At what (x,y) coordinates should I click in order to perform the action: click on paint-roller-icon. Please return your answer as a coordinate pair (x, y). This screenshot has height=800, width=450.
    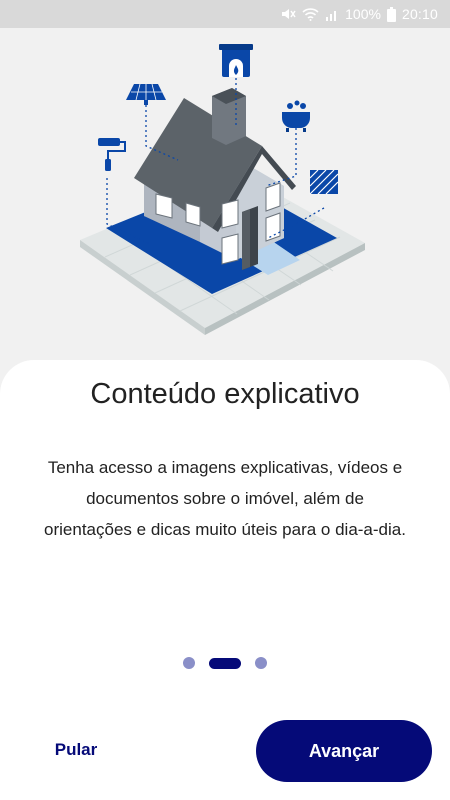
    Looking at the image, I should click on (112, 154).